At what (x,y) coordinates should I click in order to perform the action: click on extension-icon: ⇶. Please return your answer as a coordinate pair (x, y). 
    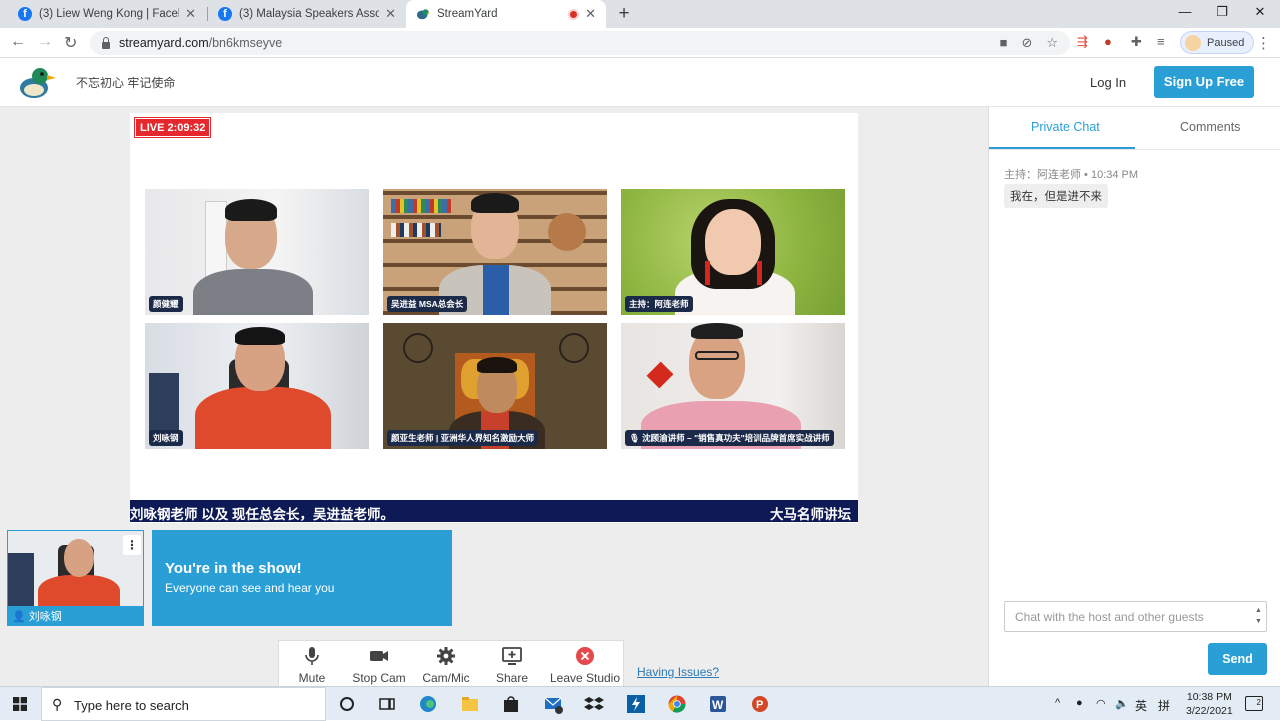
    Looking at the image, I should click on (1082, 42).